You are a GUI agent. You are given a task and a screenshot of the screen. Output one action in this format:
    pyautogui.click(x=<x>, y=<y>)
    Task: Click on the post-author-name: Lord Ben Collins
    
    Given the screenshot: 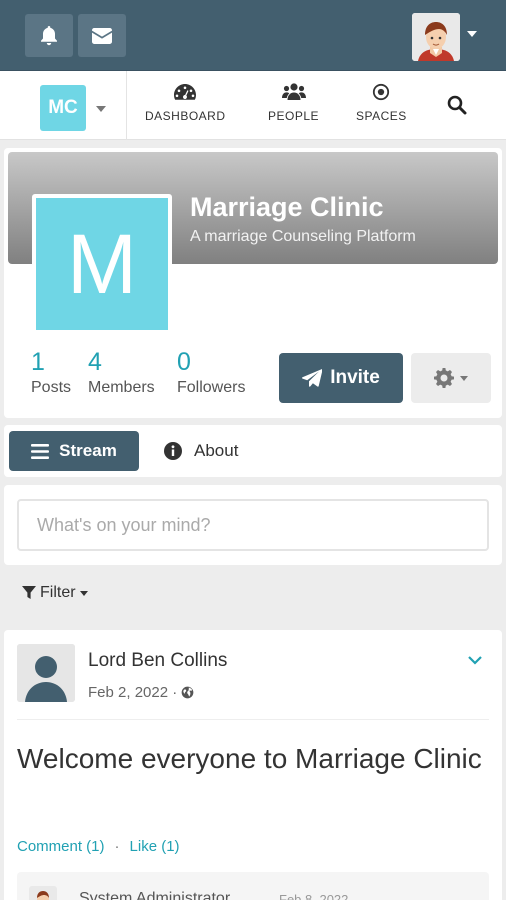 What is the action you would take?
    pyautogui.click(x=157, y=661)
    